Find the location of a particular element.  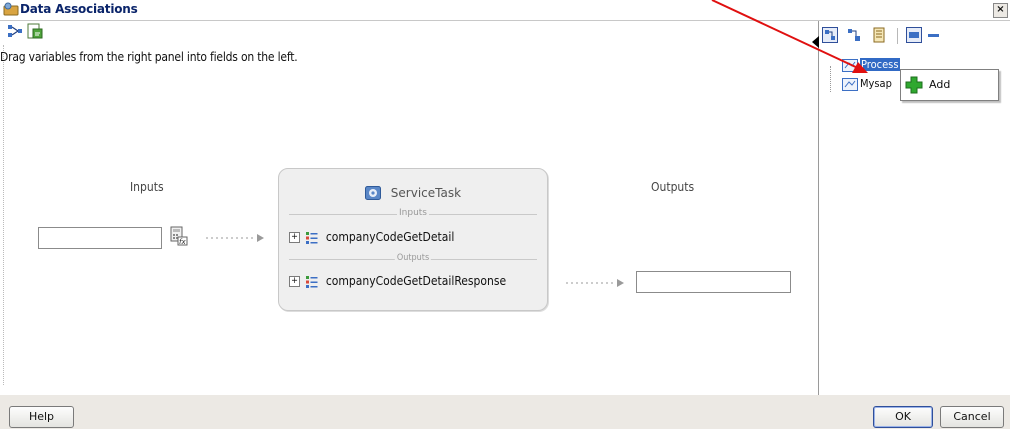

tree-guide is located at coordinates (831, 79).